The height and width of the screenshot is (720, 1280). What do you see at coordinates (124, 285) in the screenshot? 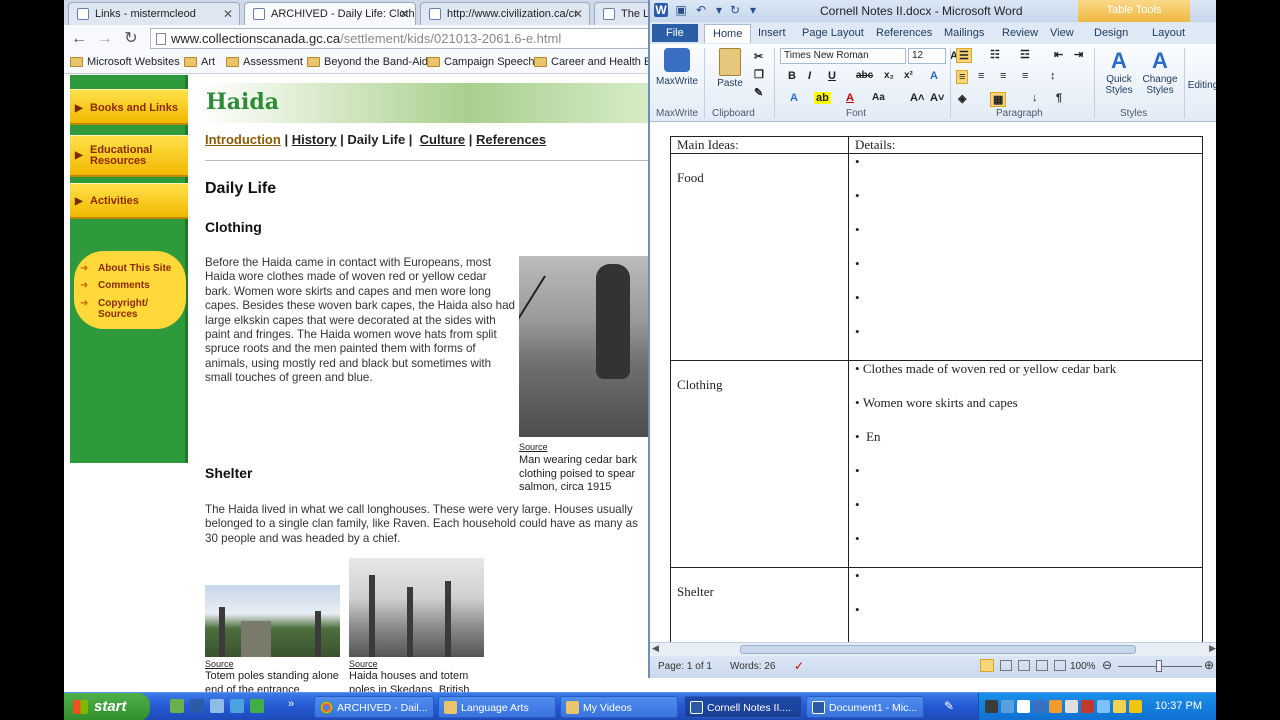
I see `link-comments: Comments` at bounding box center [124, 285].